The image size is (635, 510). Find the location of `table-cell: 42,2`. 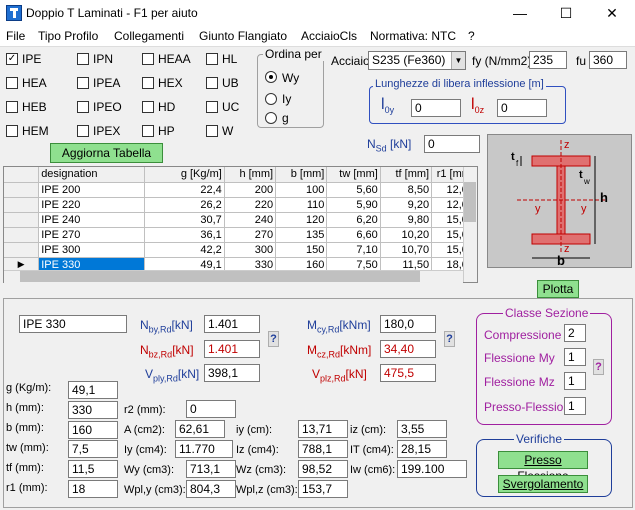

table-cell: 42,2 is located at coordinates (184, 250).